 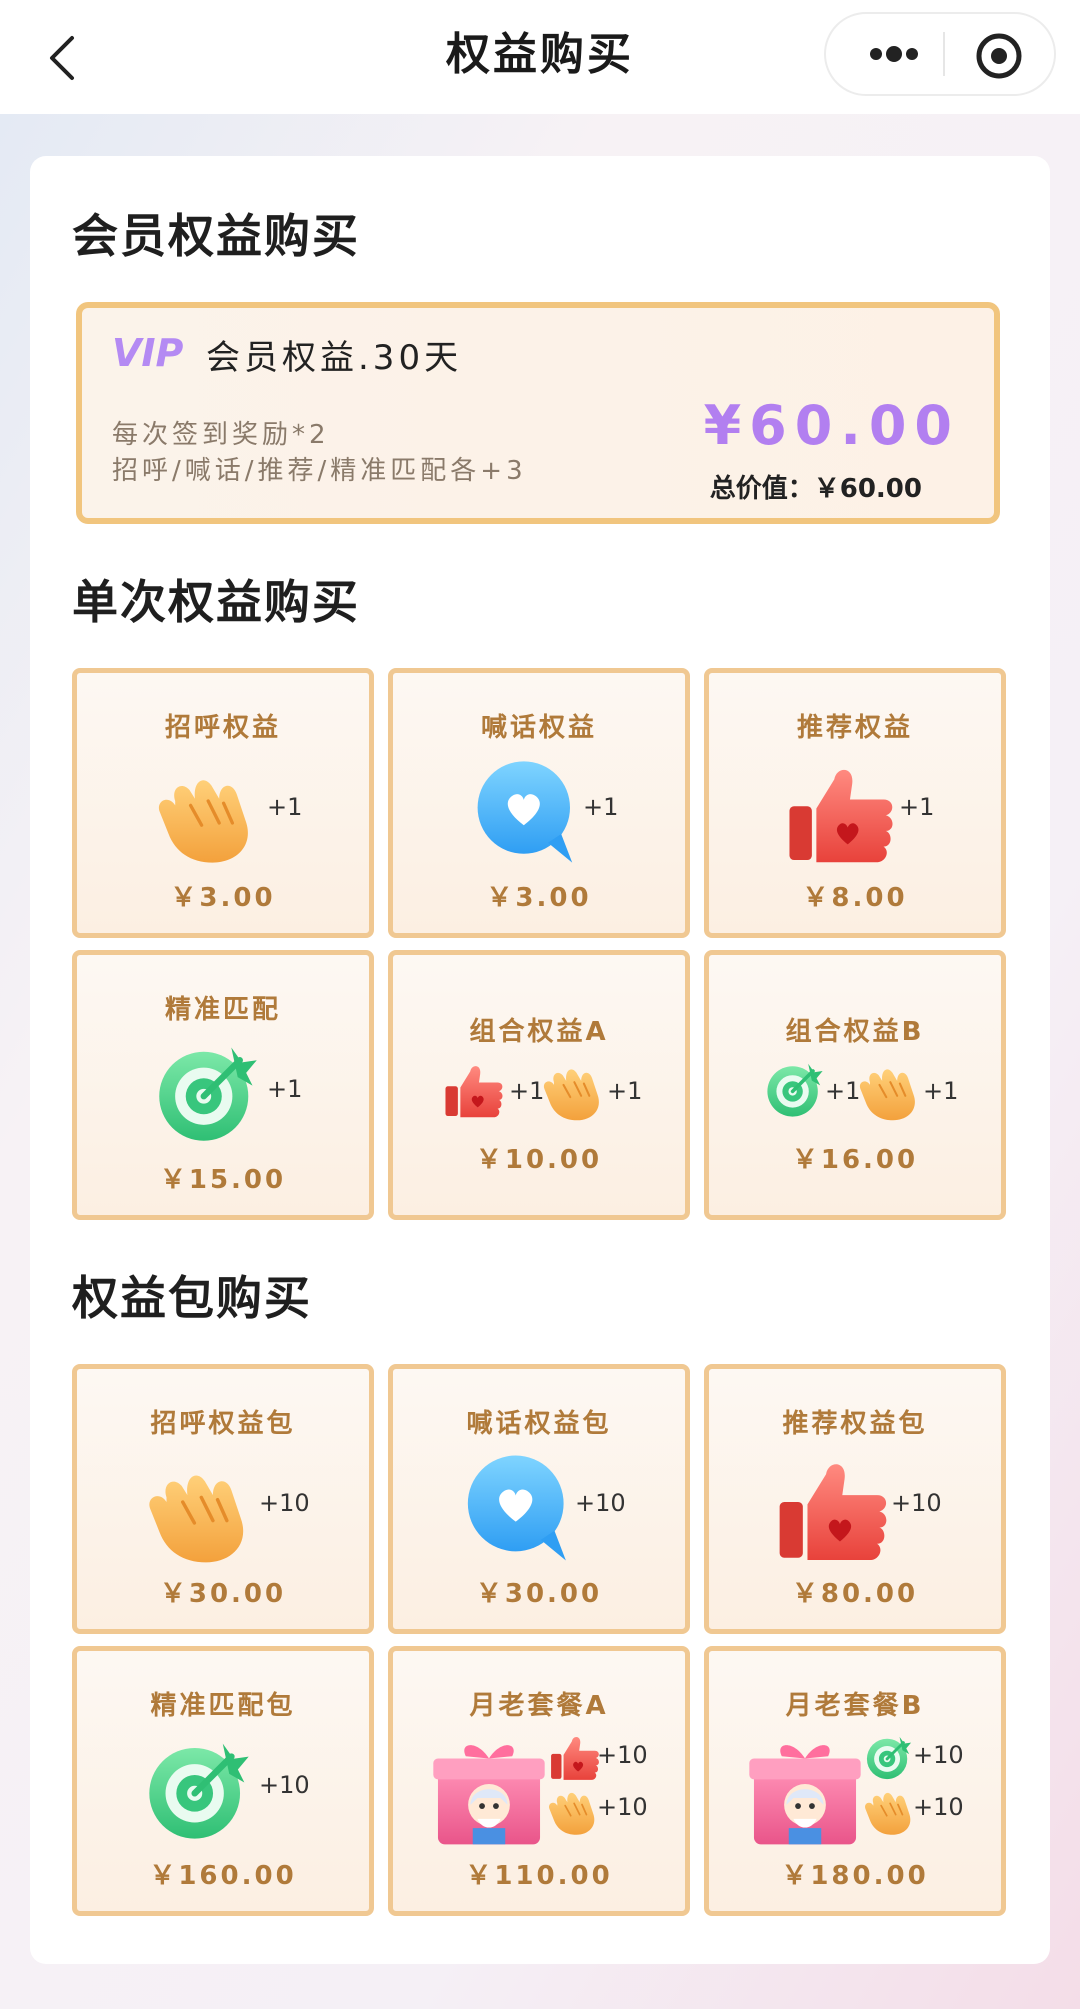 What do you see at coordinates (539, 1160) in the screenshot?
I see `tile-price: ￥10.00` at bounding box center [539, 1160].